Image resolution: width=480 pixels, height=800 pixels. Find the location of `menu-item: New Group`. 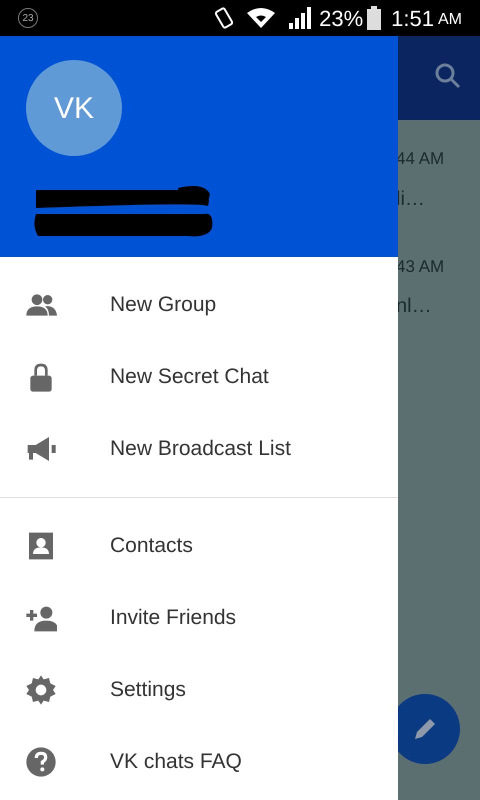

menu-item: New Group is located at coordinates (163, 305).